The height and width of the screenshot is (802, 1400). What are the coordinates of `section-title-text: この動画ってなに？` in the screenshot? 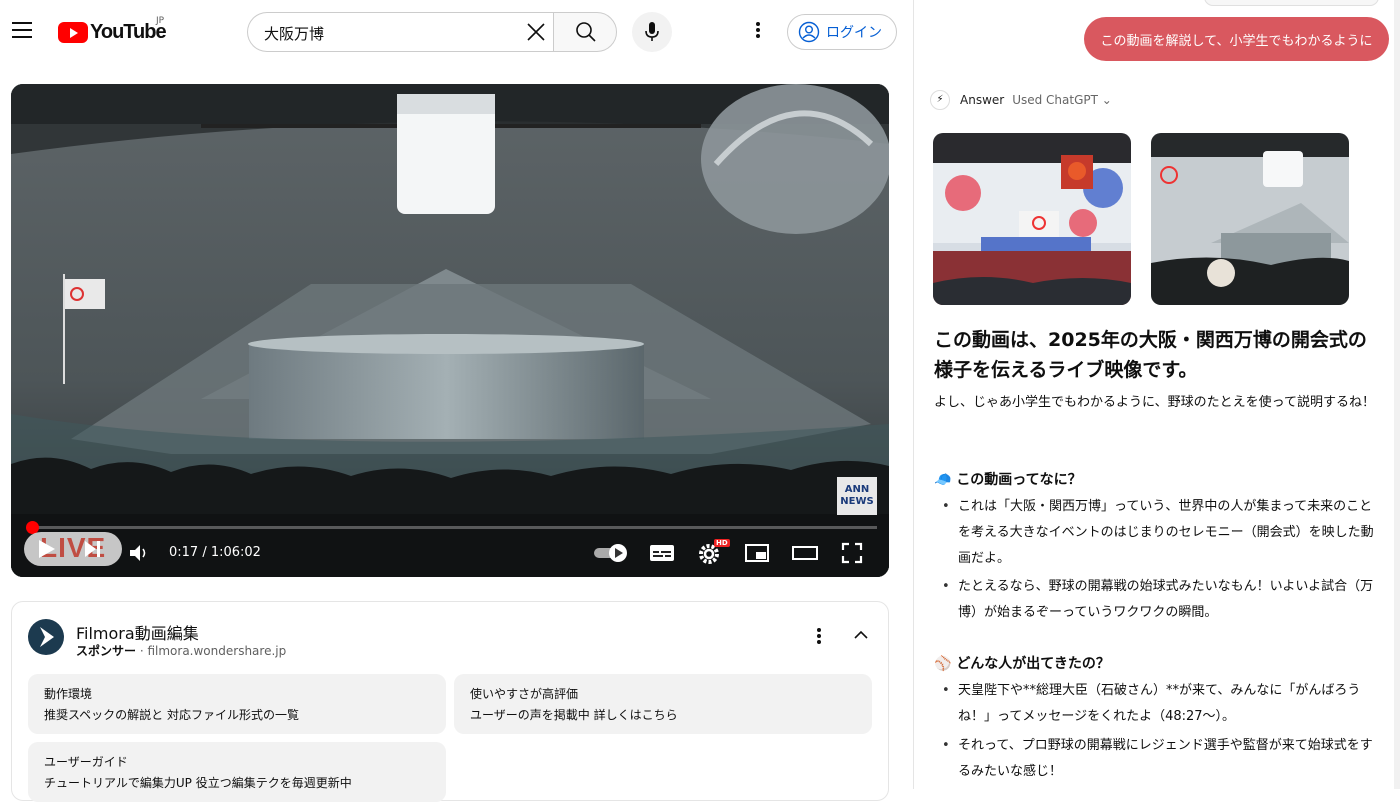 It's located at (1019, 480).